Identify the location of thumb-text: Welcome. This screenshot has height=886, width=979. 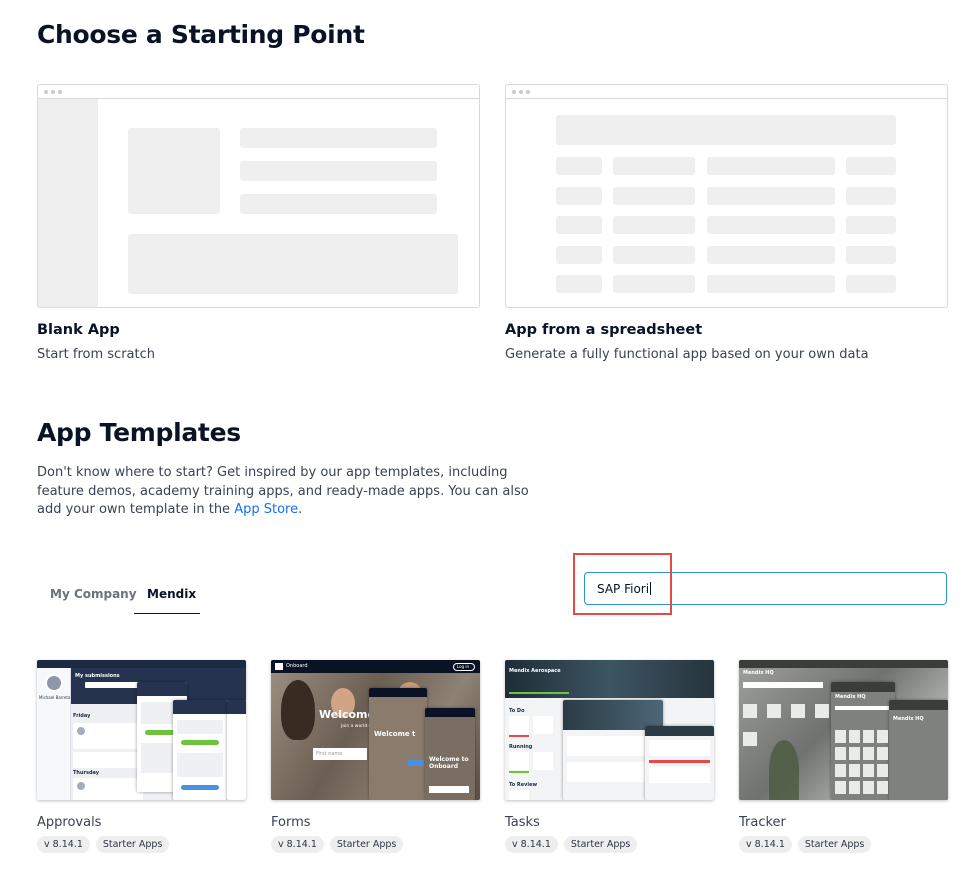
(347, 714).